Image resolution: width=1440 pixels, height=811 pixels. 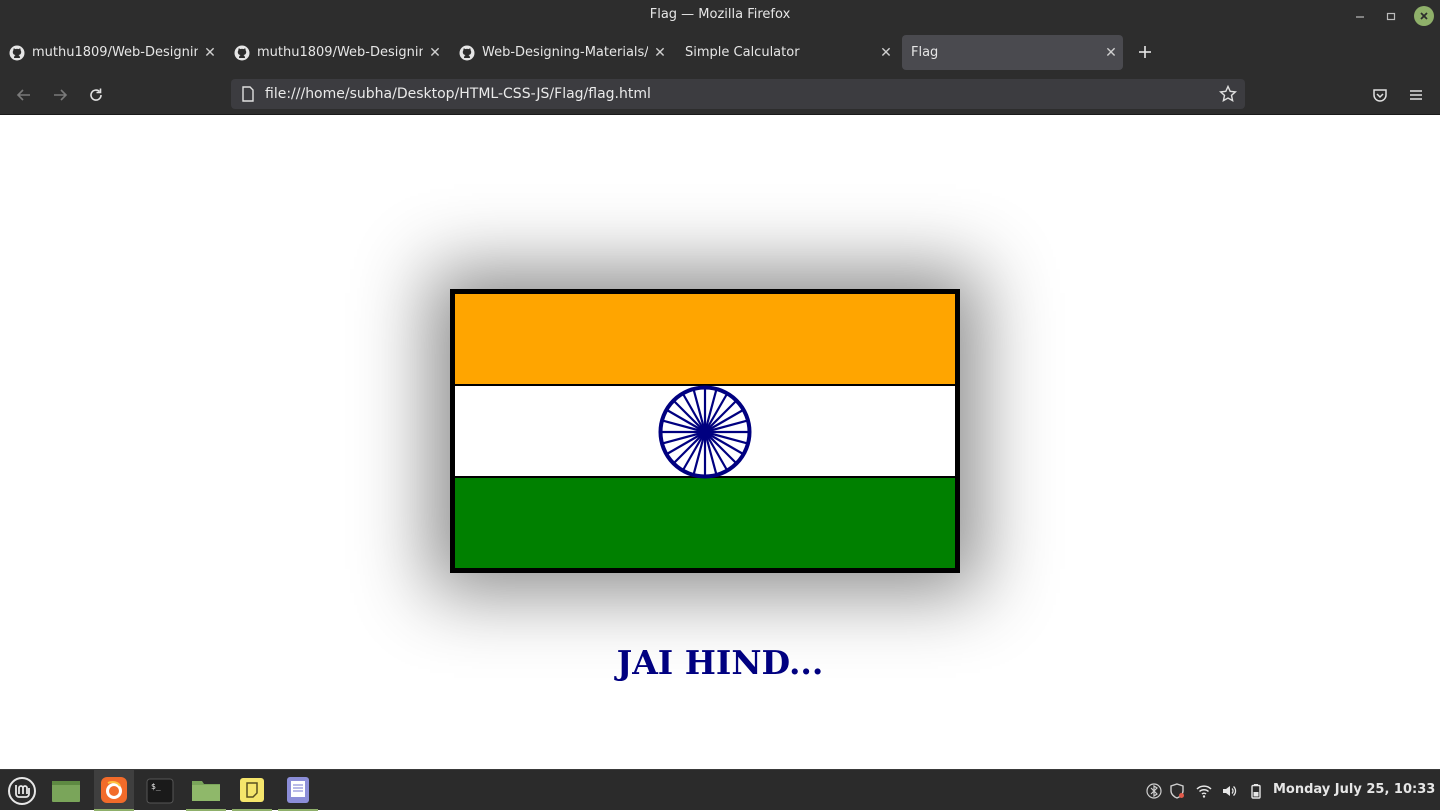 I want to click on hamburger-menu-icon, so click(x=1416, y=95).